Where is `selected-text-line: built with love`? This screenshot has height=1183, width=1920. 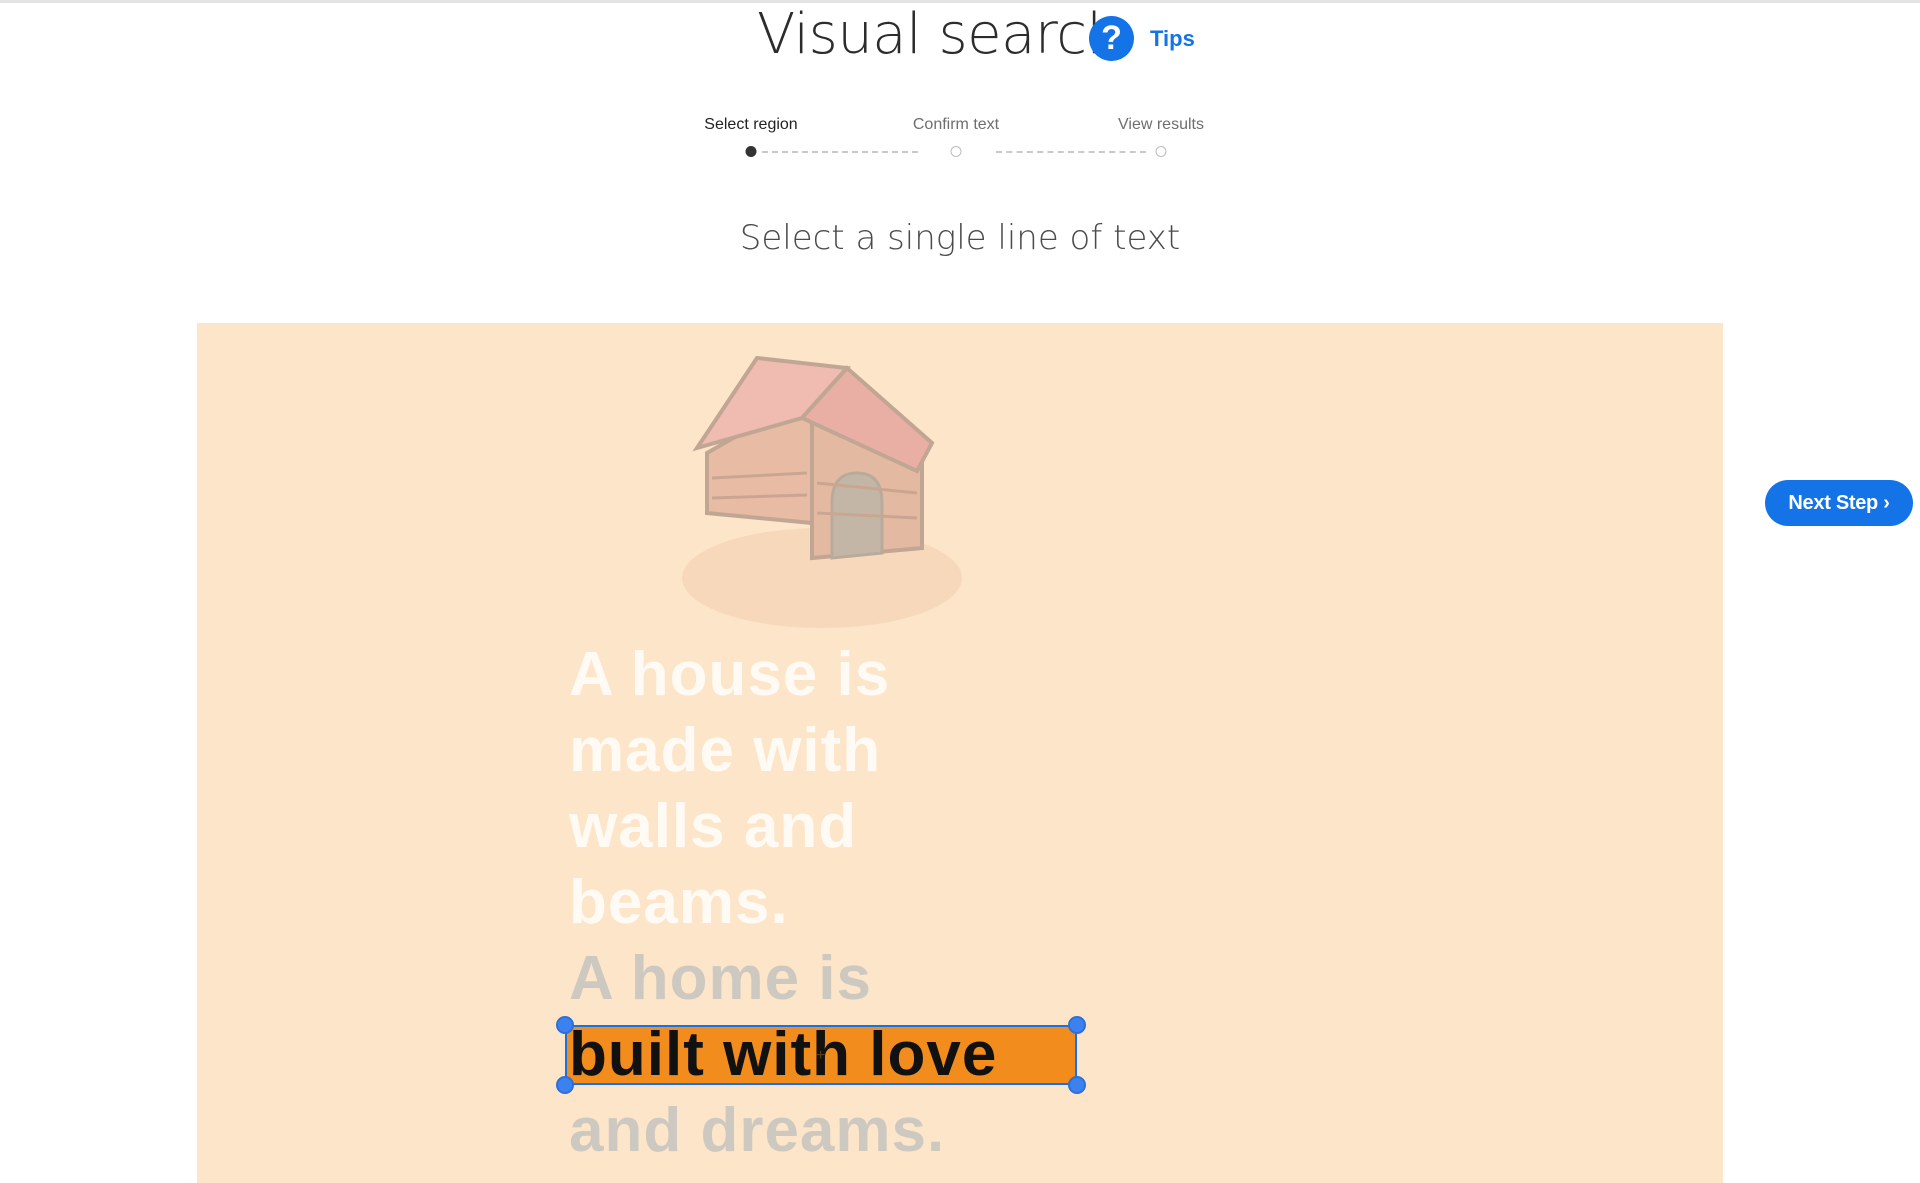 selected-text-line: built with love is located at coordinates (783, 1054).